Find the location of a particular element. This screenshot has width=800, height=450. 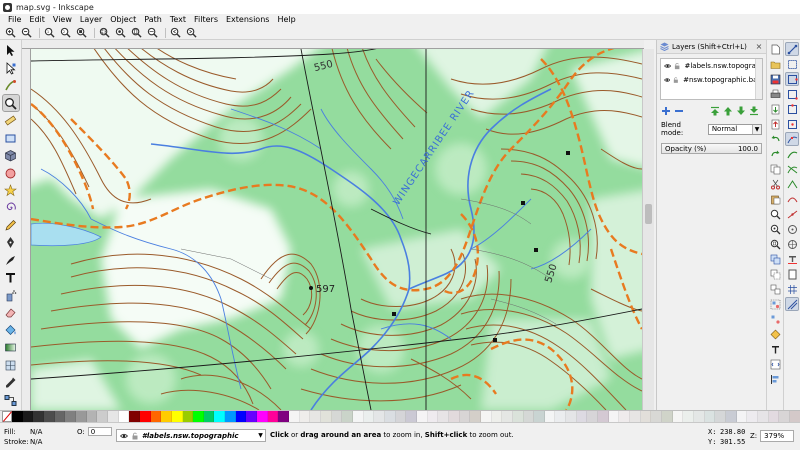

measure-tool-icon is located at coordinates (11, 120).